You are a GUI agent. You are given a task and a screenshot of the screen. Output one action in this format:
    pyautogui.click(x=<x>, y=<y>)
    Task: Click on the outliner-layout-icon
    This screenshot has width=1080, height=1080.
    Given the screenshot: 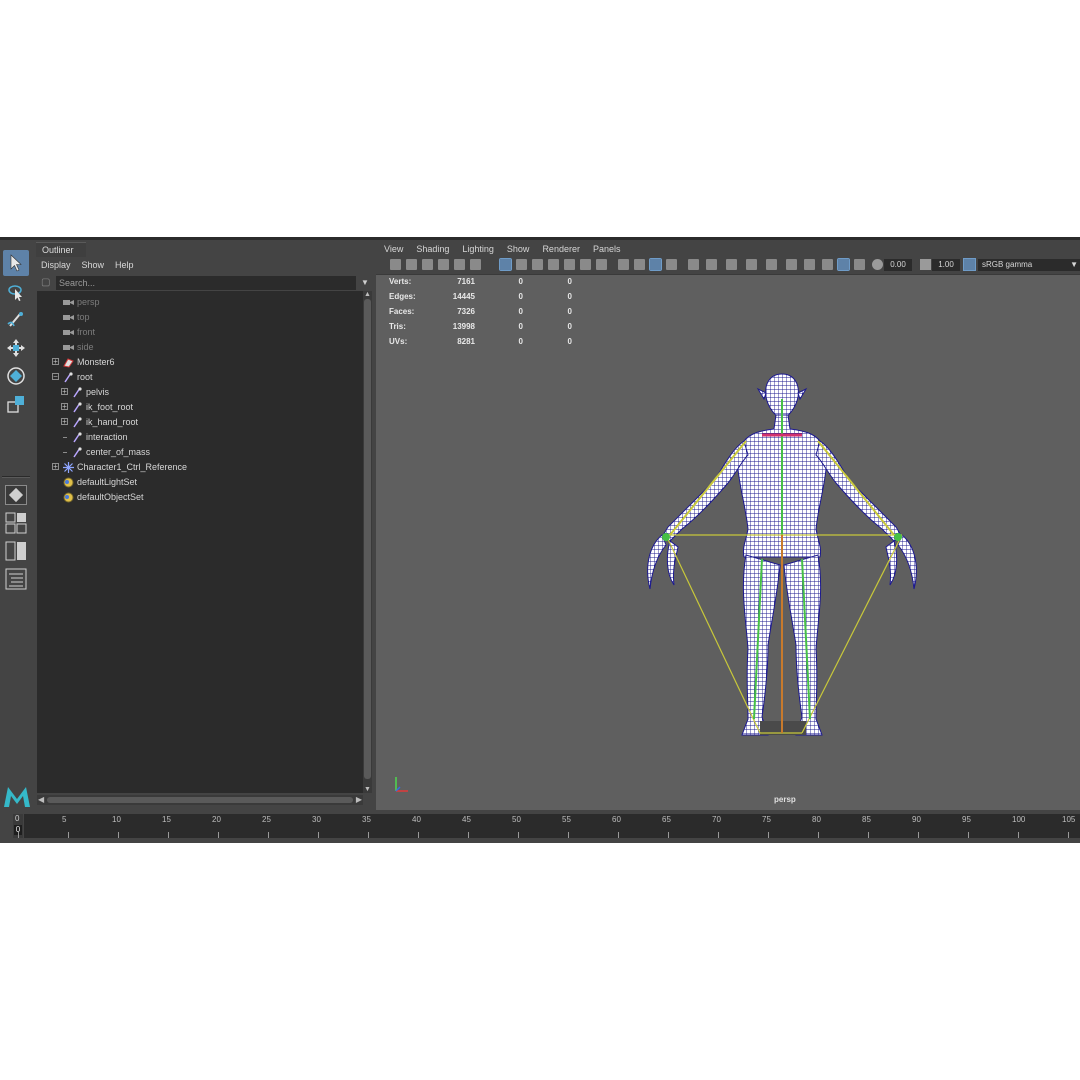 What is the action you would take?
    pyautogui.click(x=16, y=579)
    